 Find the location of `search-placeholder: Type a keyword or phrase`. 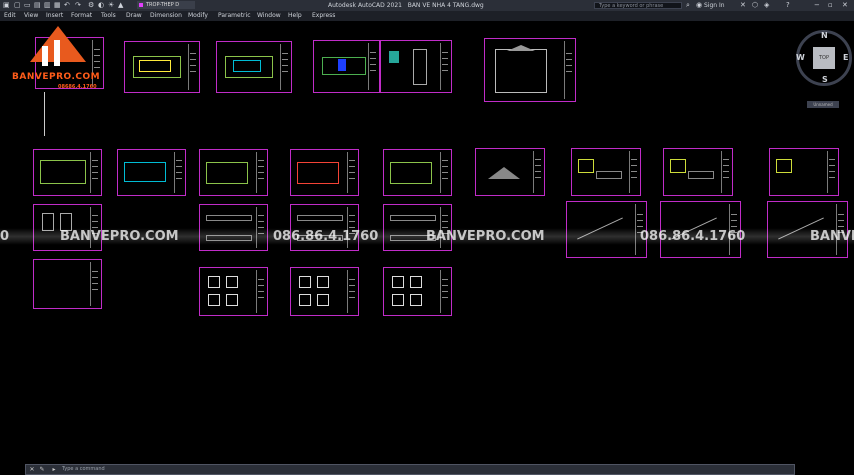

search-placeholder: Type a keyword or phrase is located at coordinates (631, 6).